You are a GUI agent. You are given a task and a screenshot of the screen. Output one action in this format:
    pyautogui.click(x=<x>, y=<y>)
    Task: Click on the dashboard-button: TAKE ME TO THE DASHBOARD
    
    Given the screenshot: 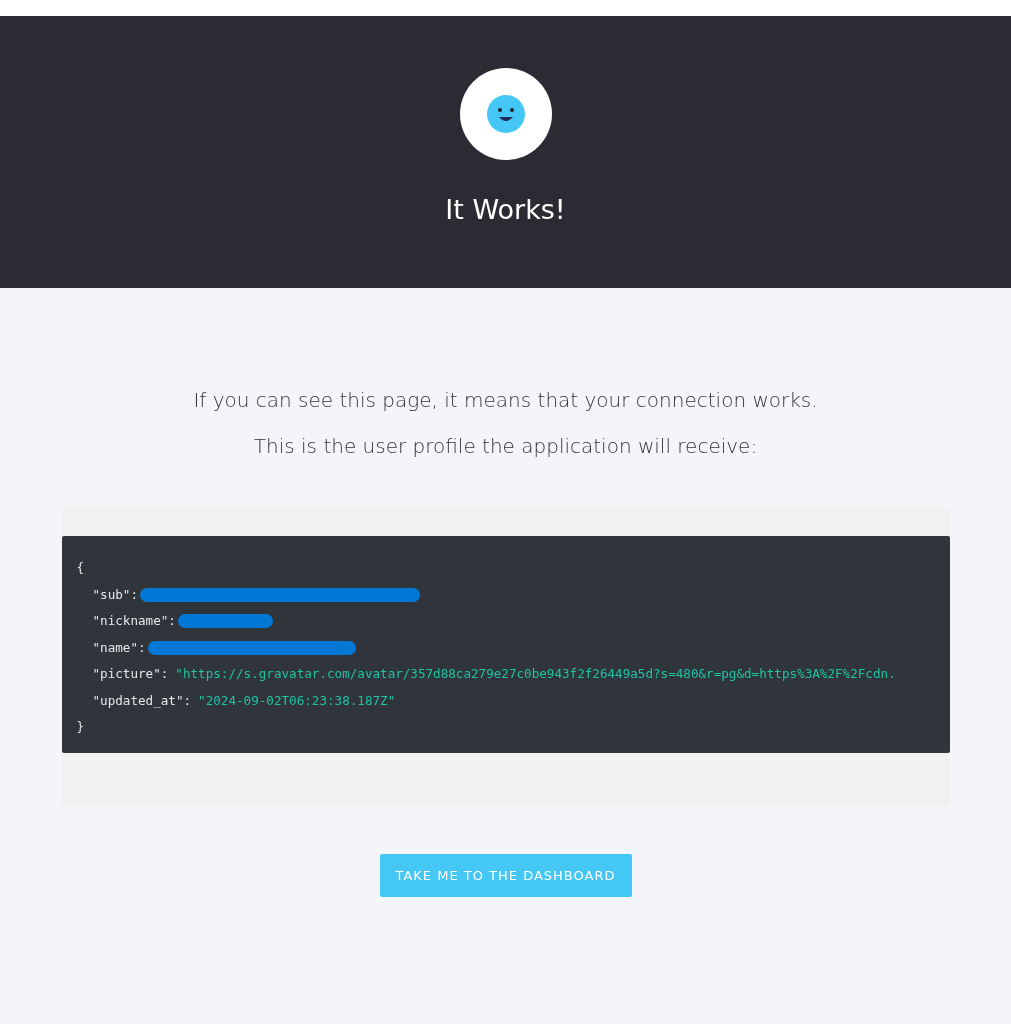 What is the action you would take?
    pyautogui.click(x=505, y=875)
    